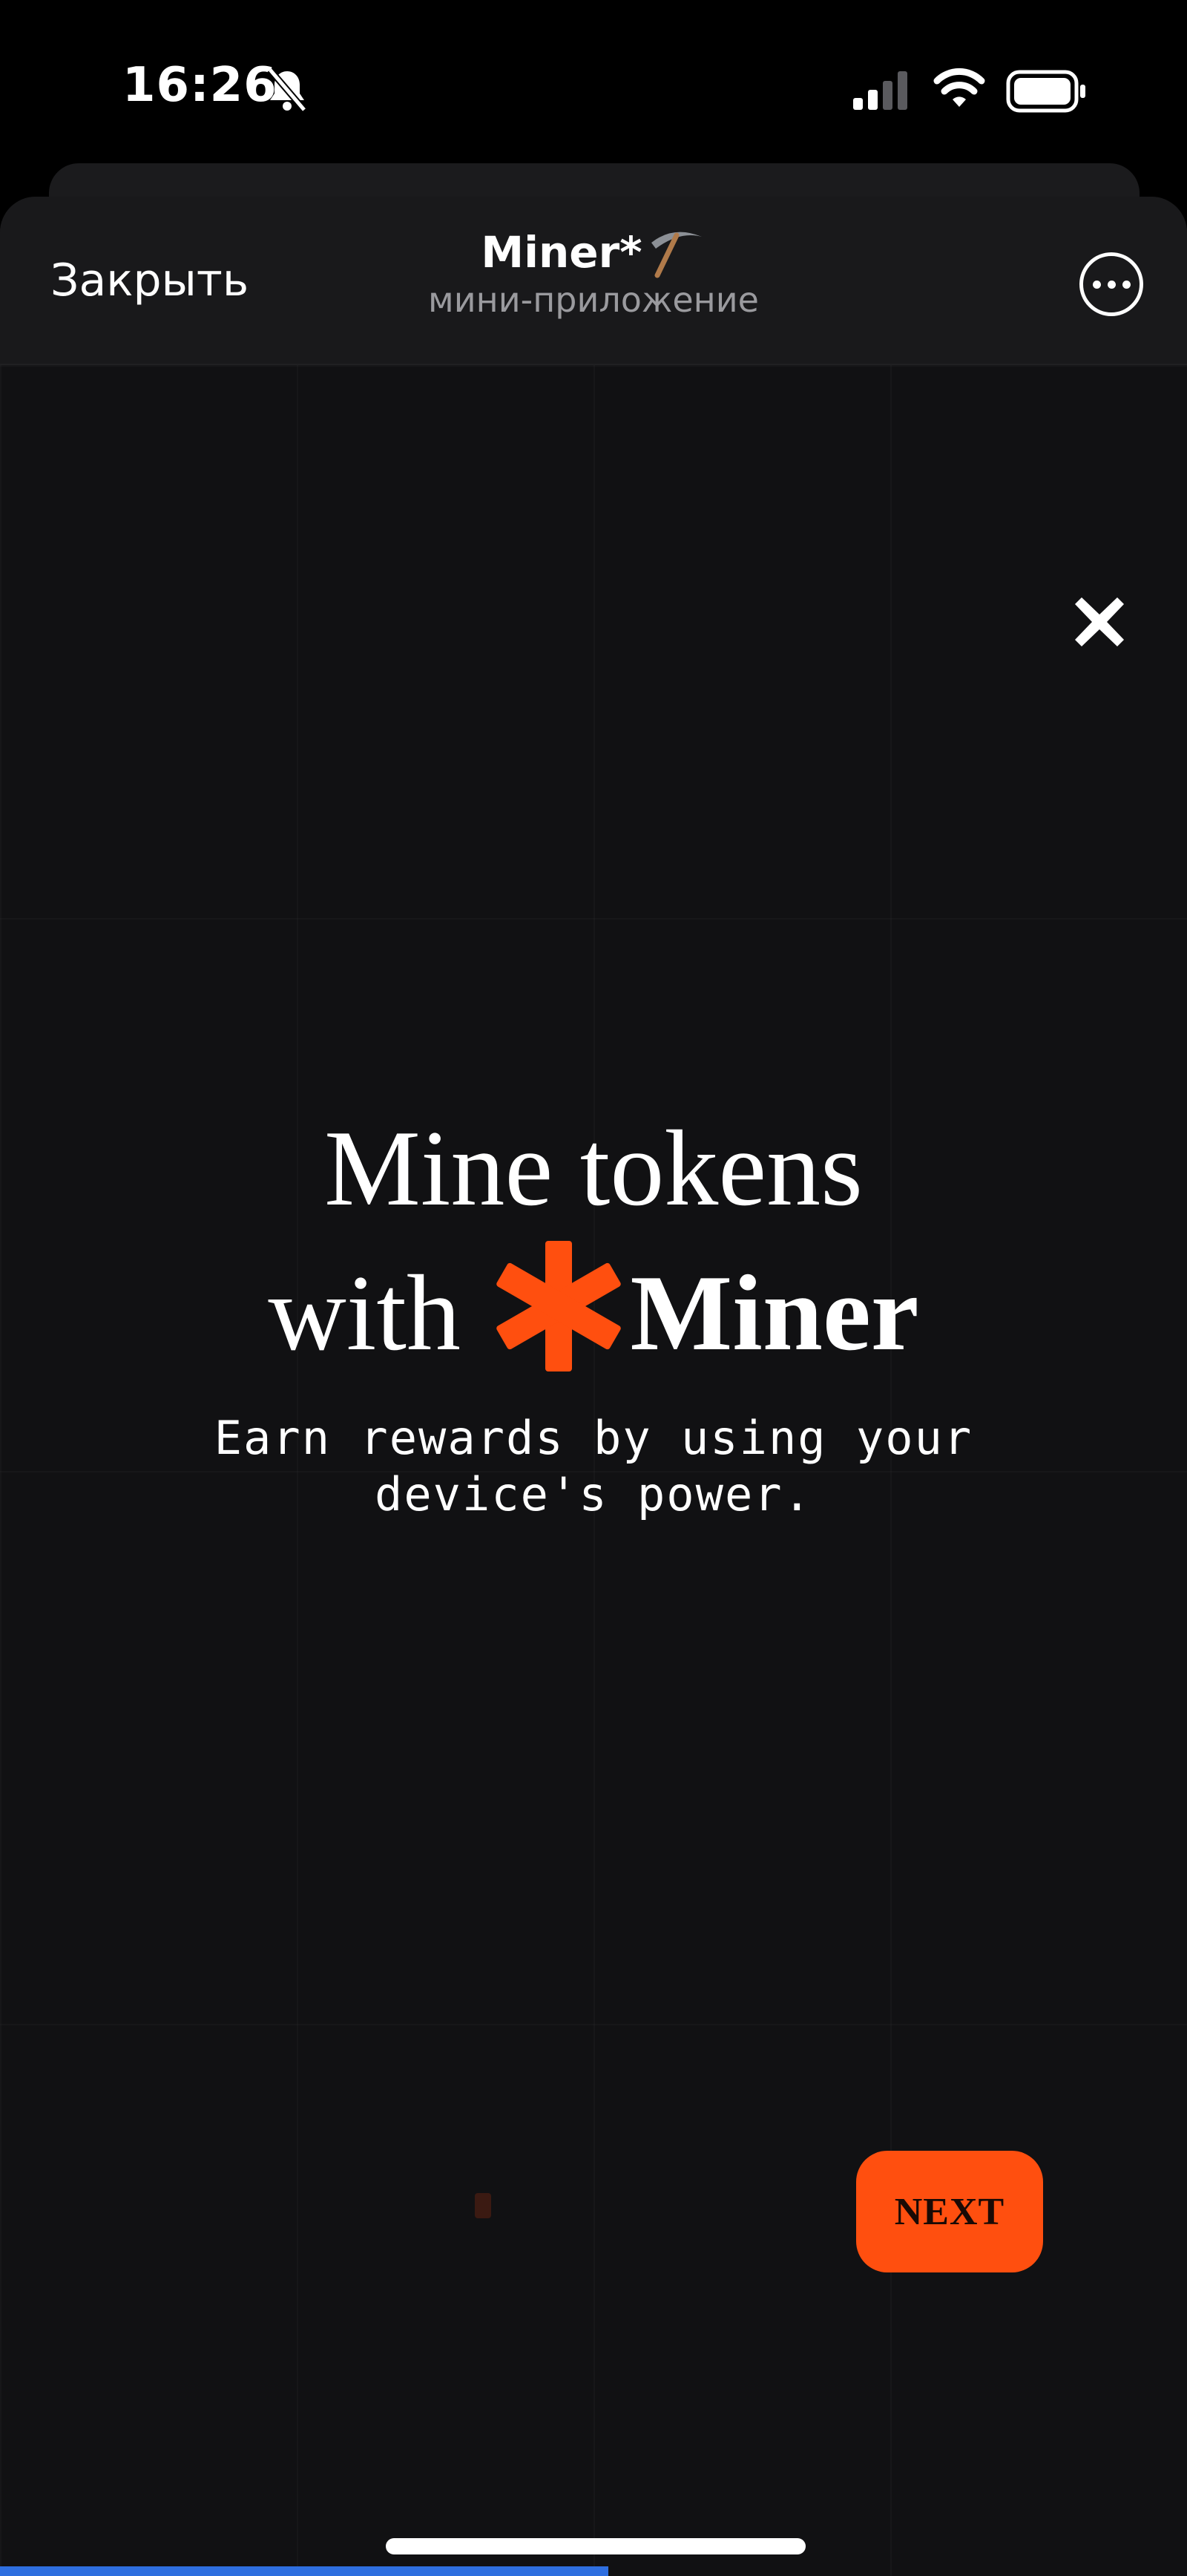 The height and width of the screenshot is (2576, 1187). I want to click on headline-line-2: with Miner, so click(593, 1310).